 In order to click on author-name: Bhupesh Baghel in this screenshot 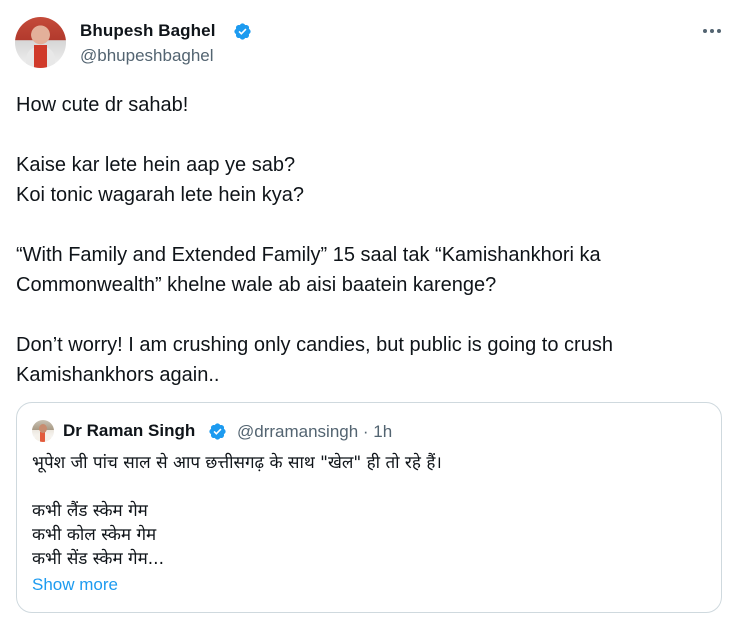, I will do `click(148, 31)`.